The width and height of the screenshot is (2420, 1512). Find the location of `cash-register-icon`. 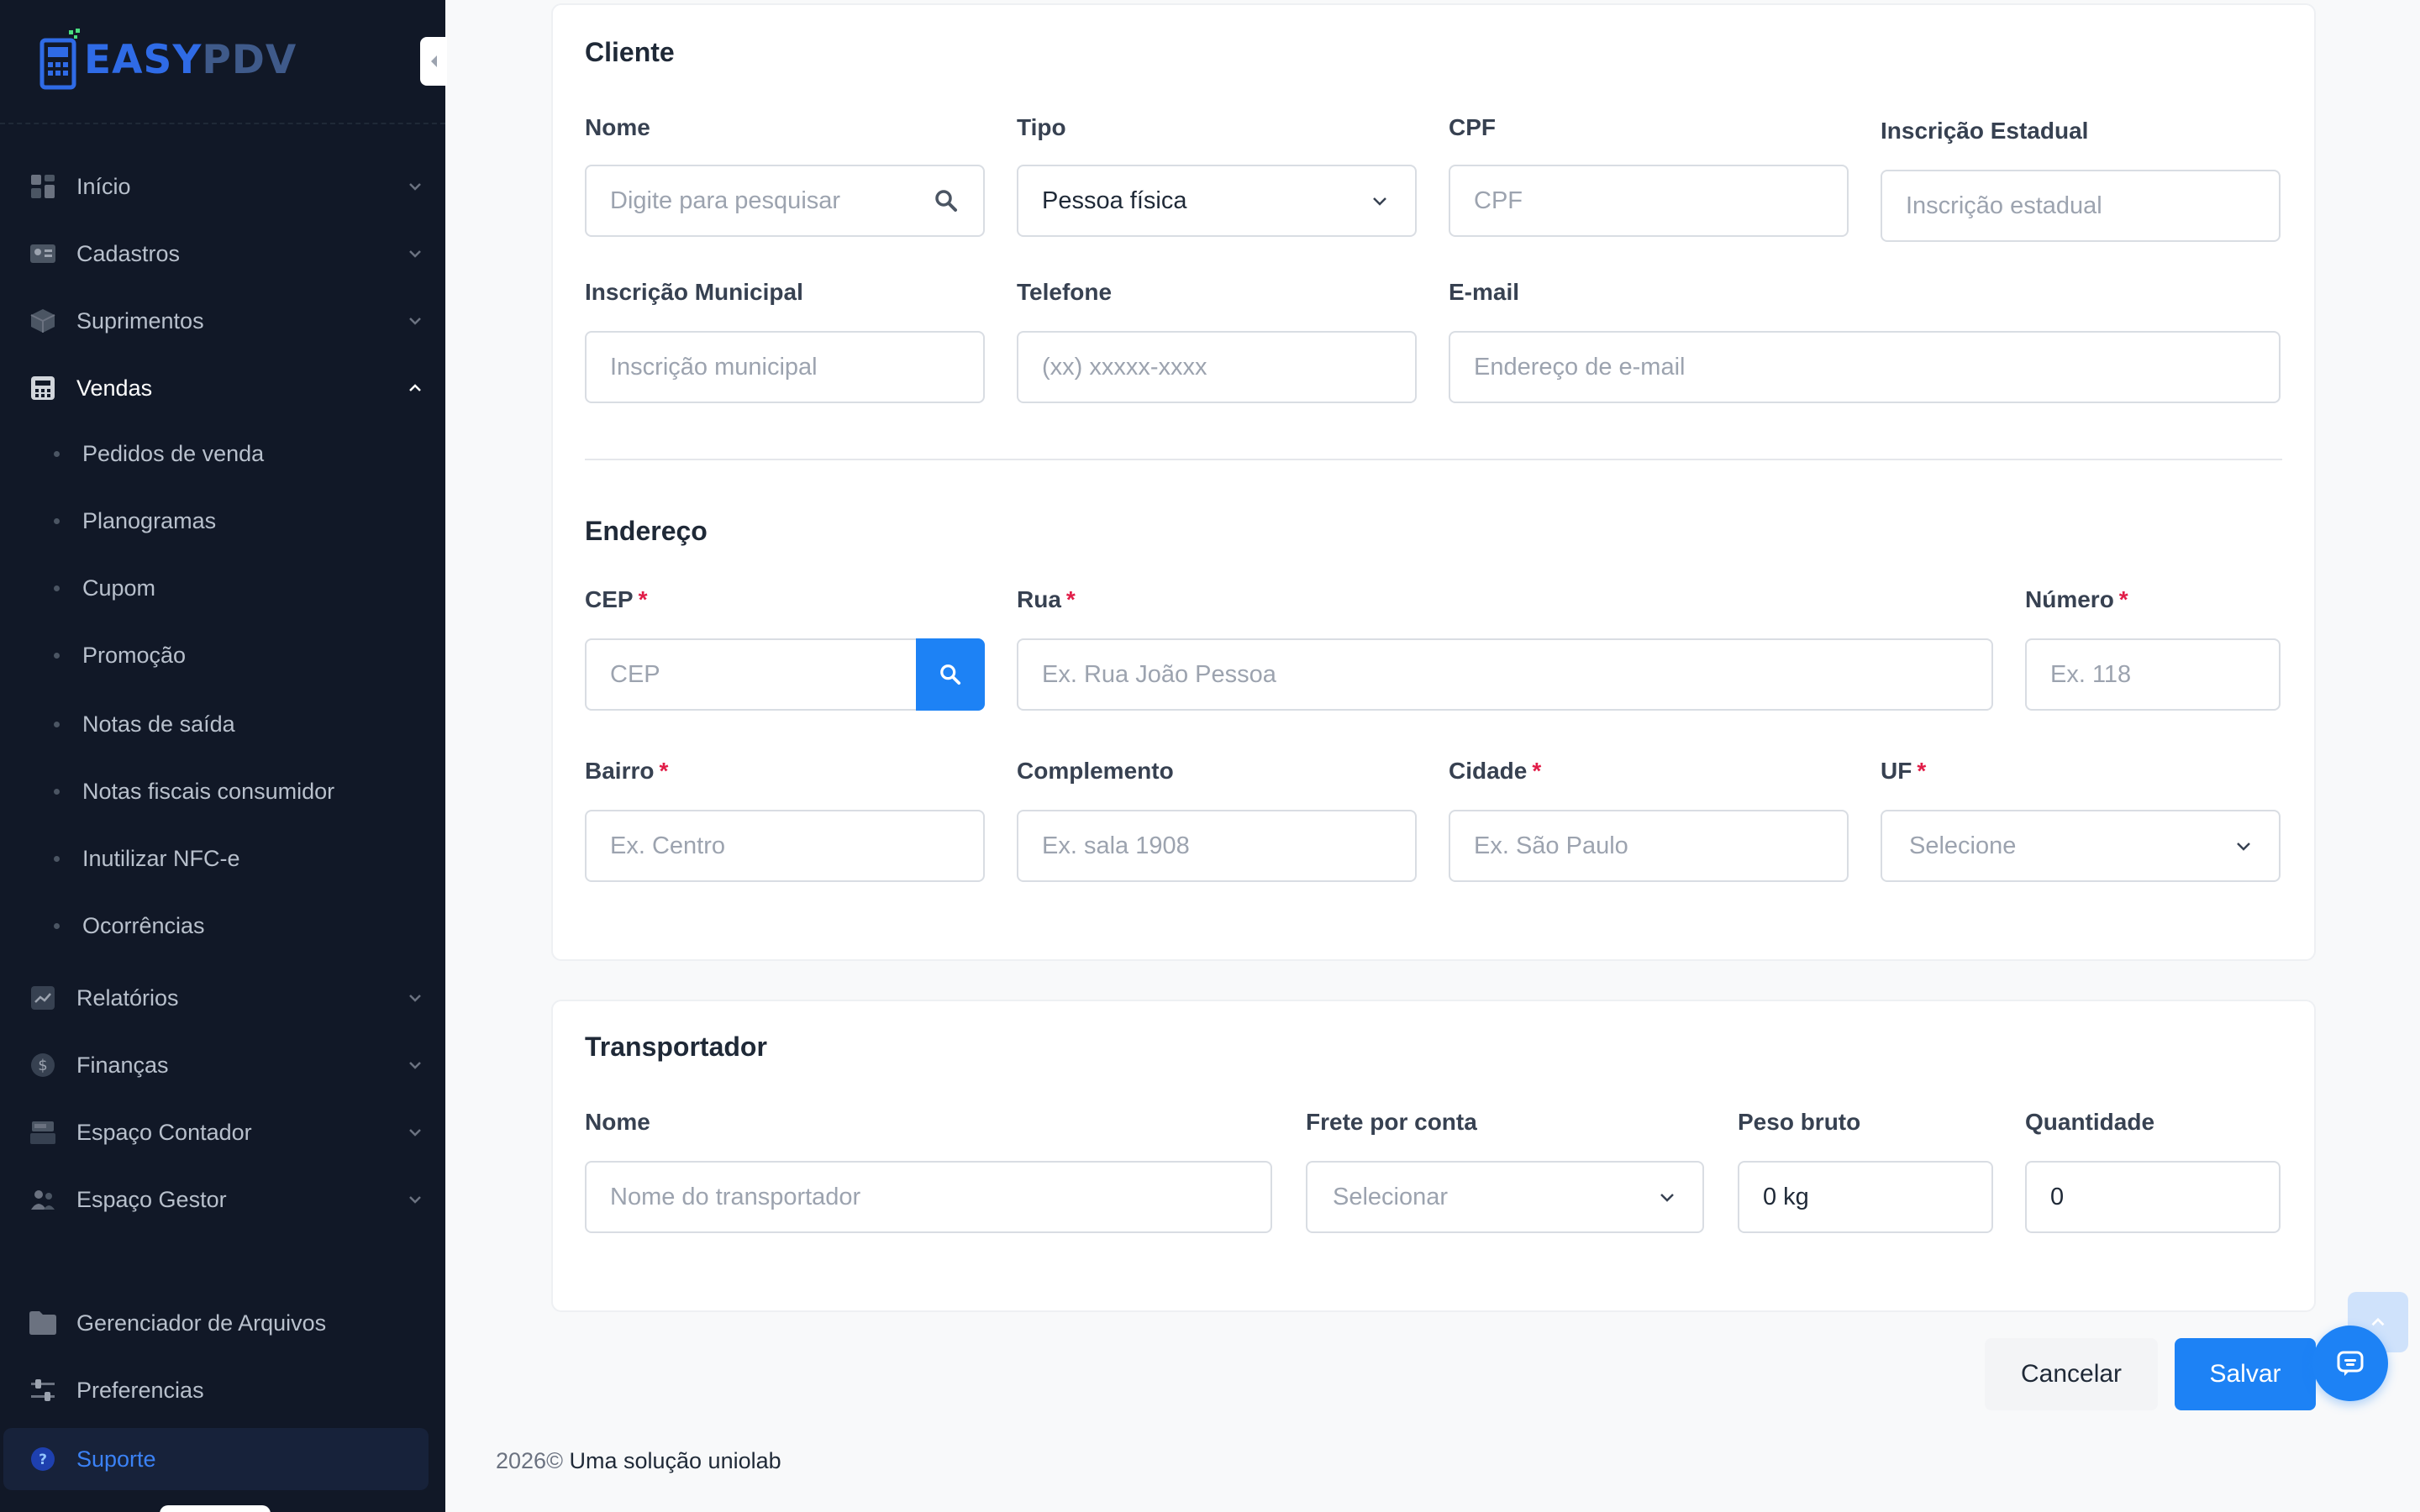

cash-register-icon is located at coordinates (43, 1132).